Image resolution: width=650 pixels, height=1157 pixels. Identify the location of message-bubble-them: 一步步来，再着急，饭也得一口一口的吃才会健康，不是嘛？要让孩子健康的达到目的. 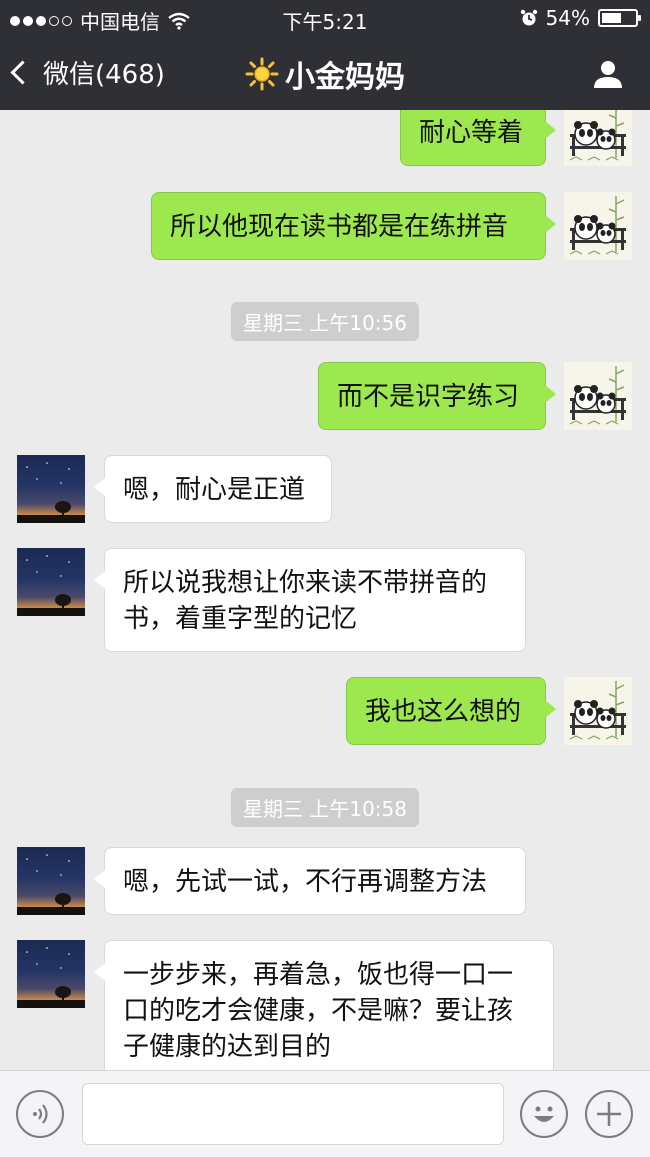
(324, 1005).